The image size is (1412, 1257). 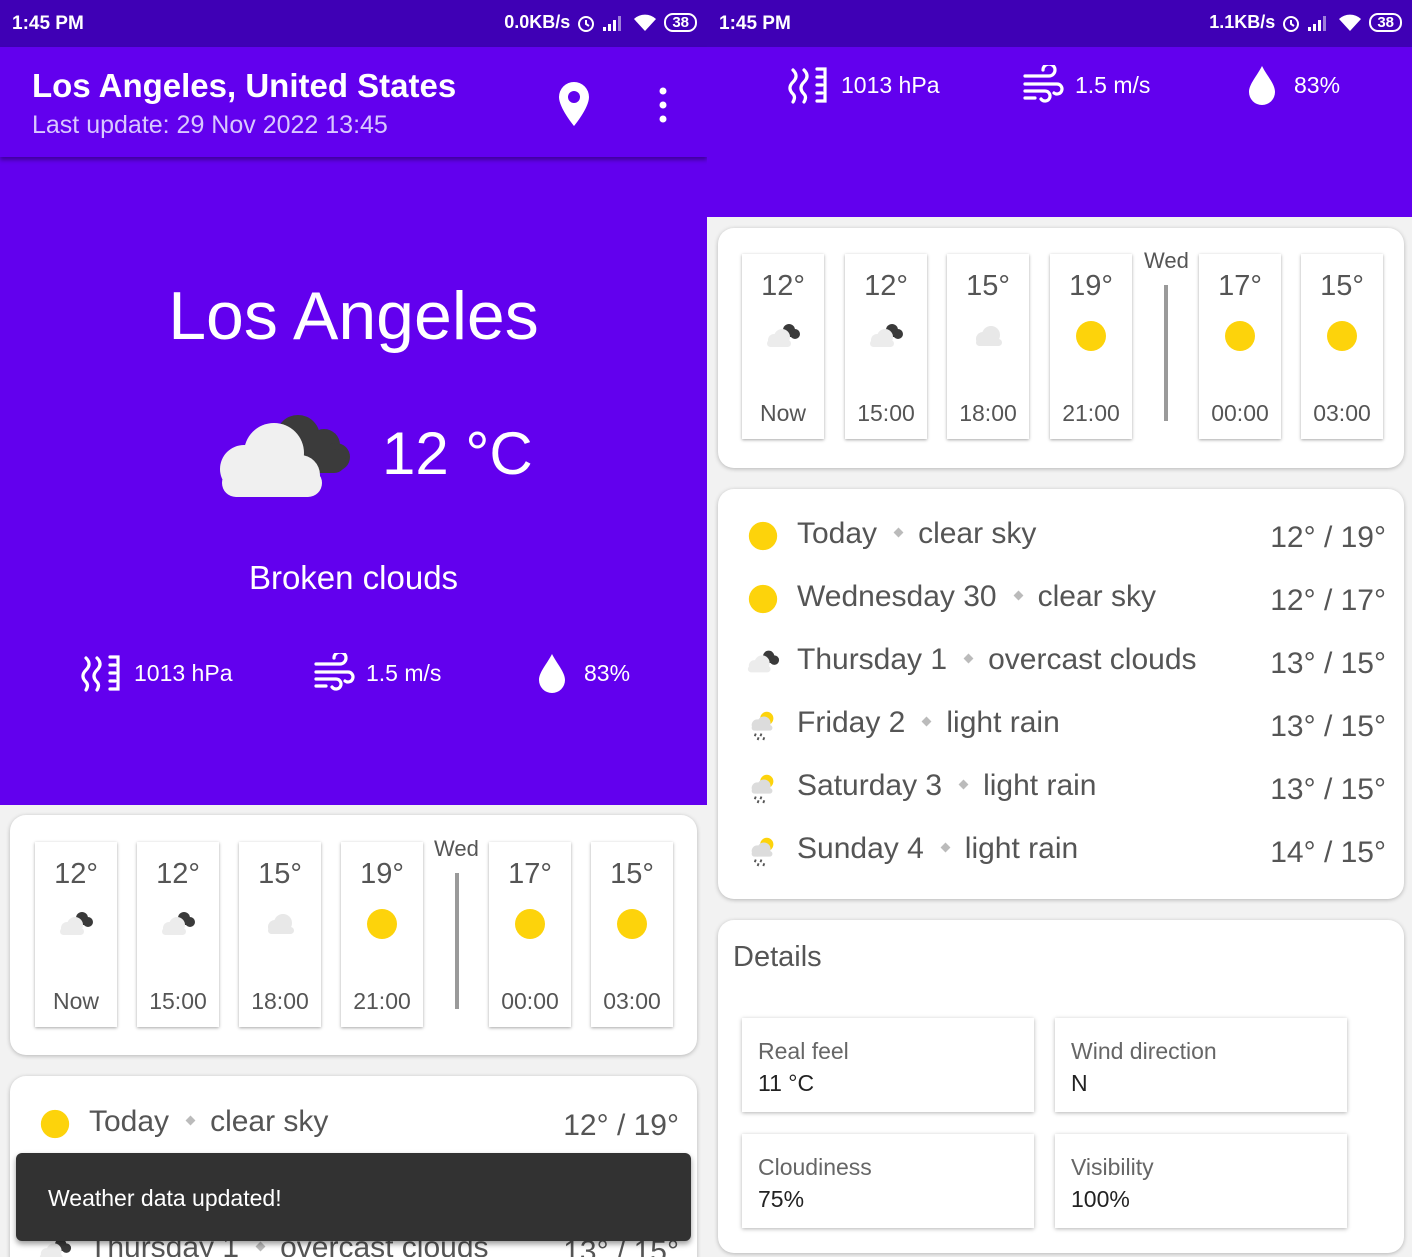 I want to click on humidity-value: 83%, so click(x=607, y=672).